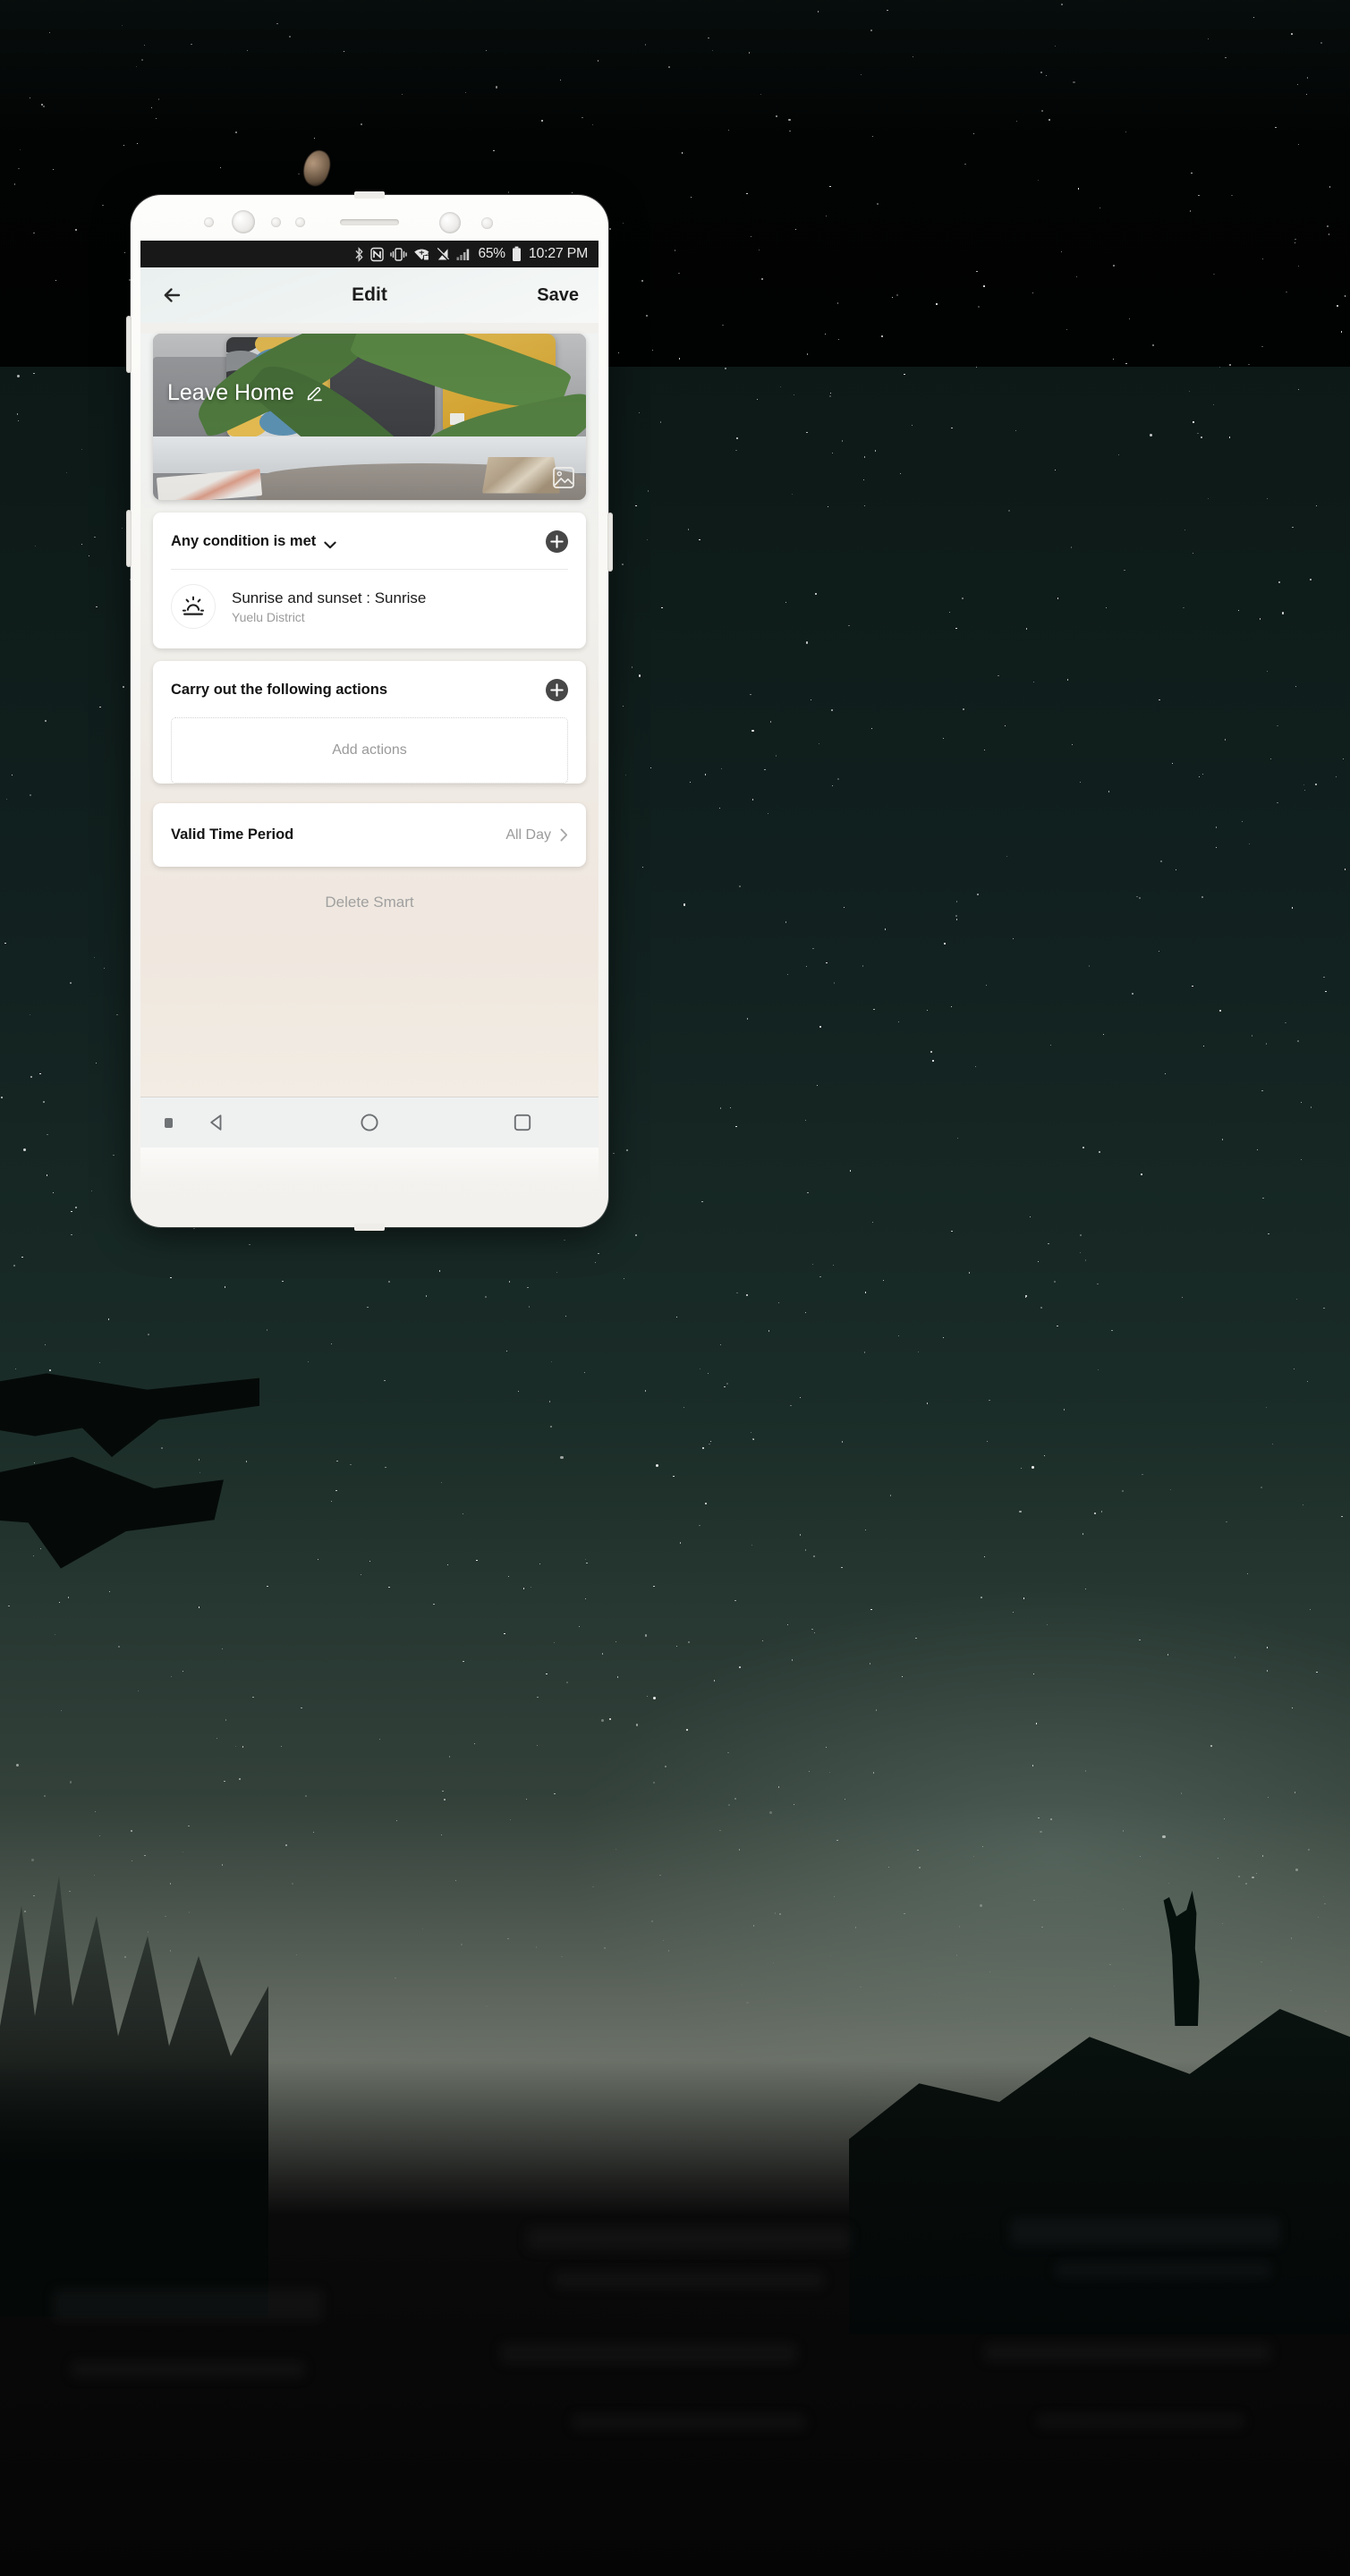 The width and height of the screenshot is (1350, 2576). I want to click on clock-label: 10:27 PM, so click(558, 253).